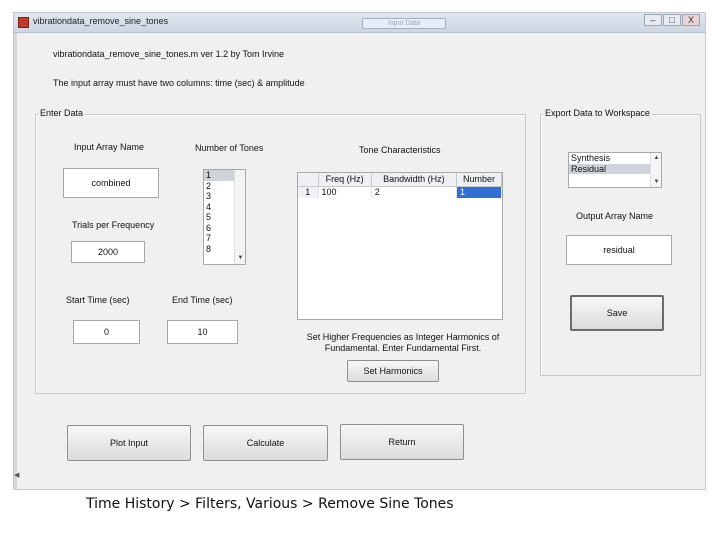 Image resolution: width=720 pixels, height=540 pixels. What do you see at coordinates (597, 113) in the screenshot?
I see `export-panel-title: Export Data to Workspace` at bounding box center [597, 113].